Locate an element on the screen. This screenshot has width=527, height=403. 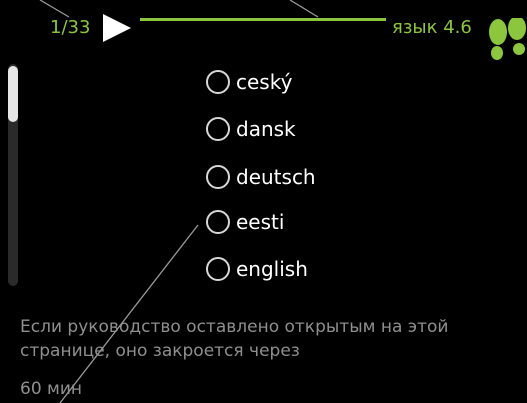
option-label: deutsch is located at coordinates (276, 177).